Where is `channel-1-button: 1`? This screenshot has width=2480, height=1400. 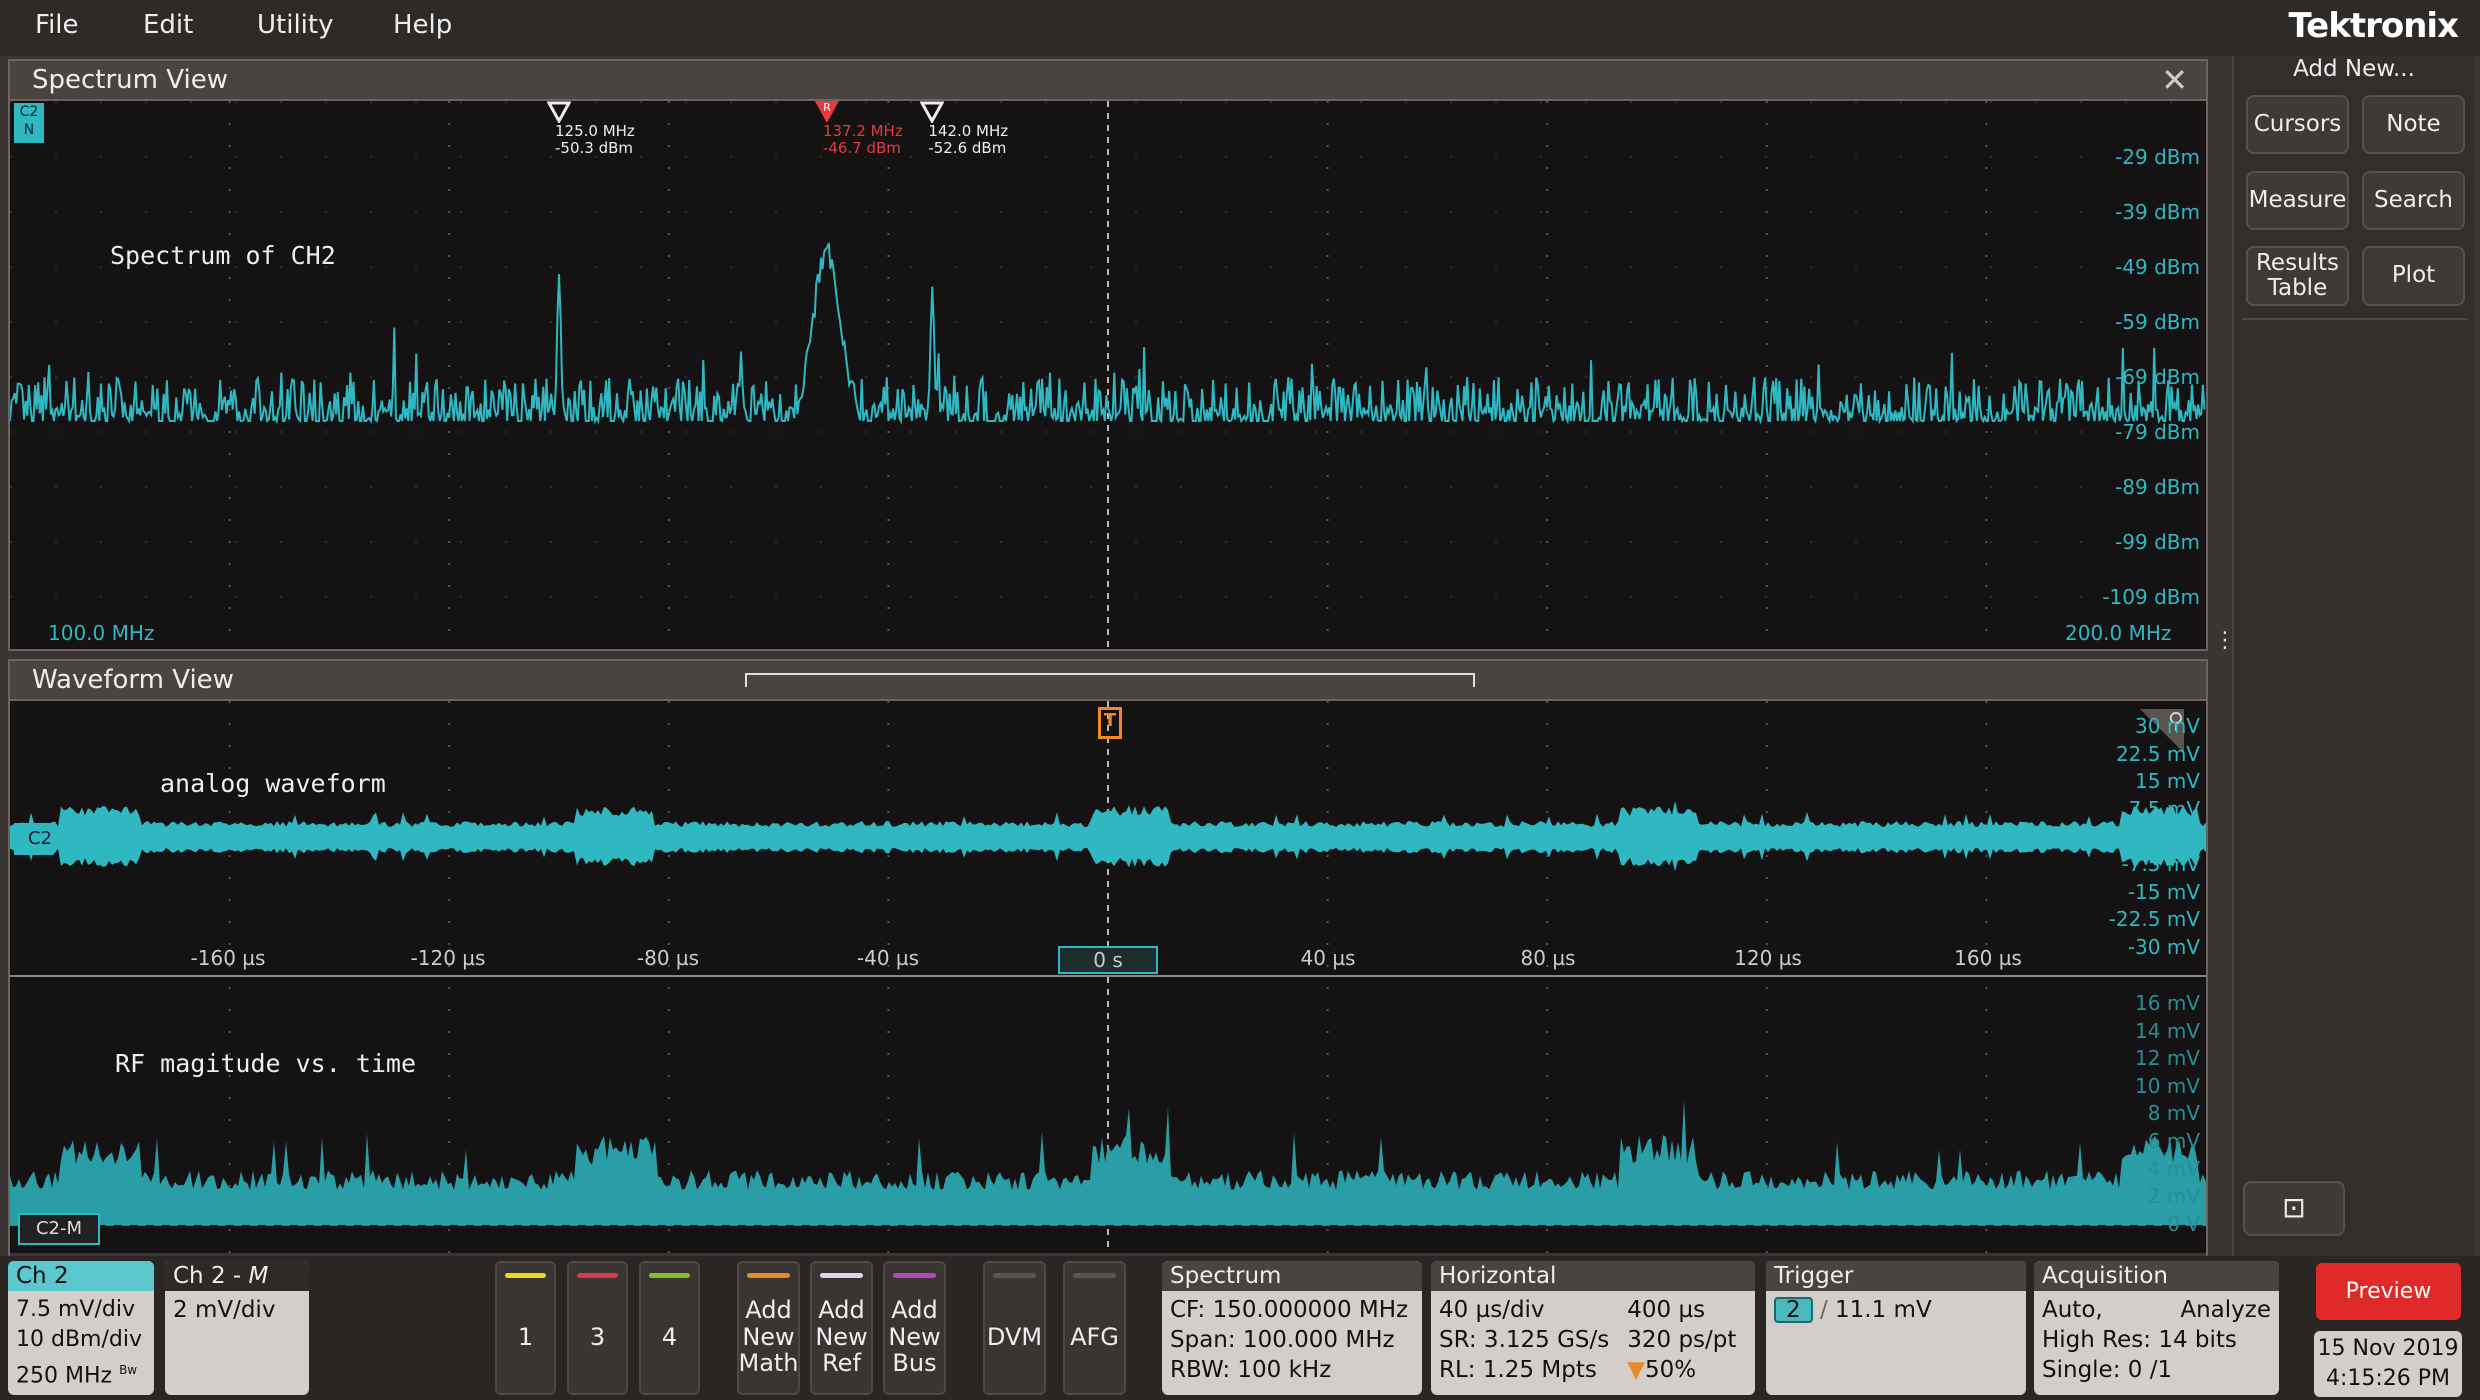
channel-1-button: 1 is located at coordinates (525, 1328).